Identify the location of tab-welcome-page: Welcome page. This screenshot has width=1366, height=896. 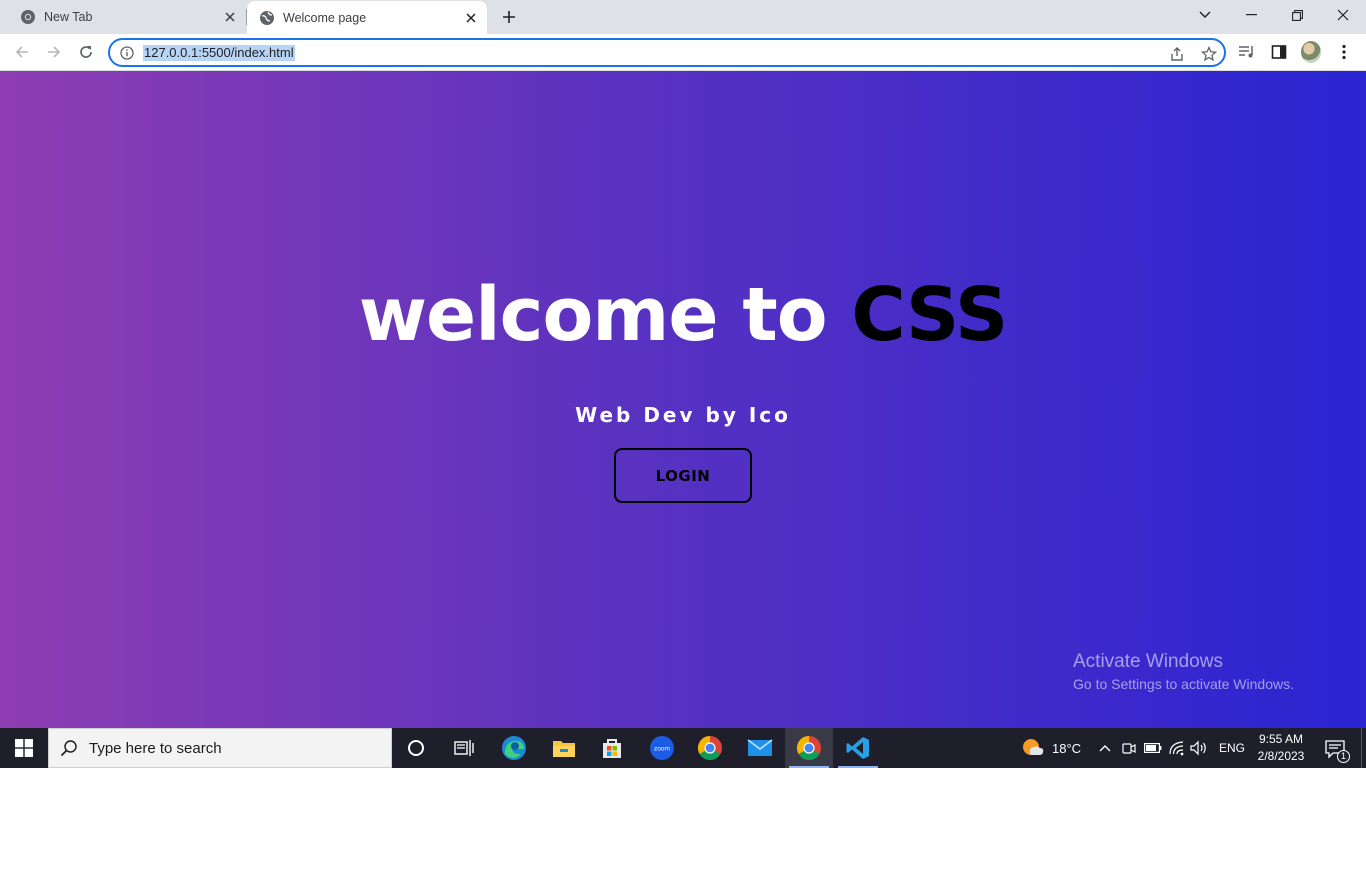
(367, 17).